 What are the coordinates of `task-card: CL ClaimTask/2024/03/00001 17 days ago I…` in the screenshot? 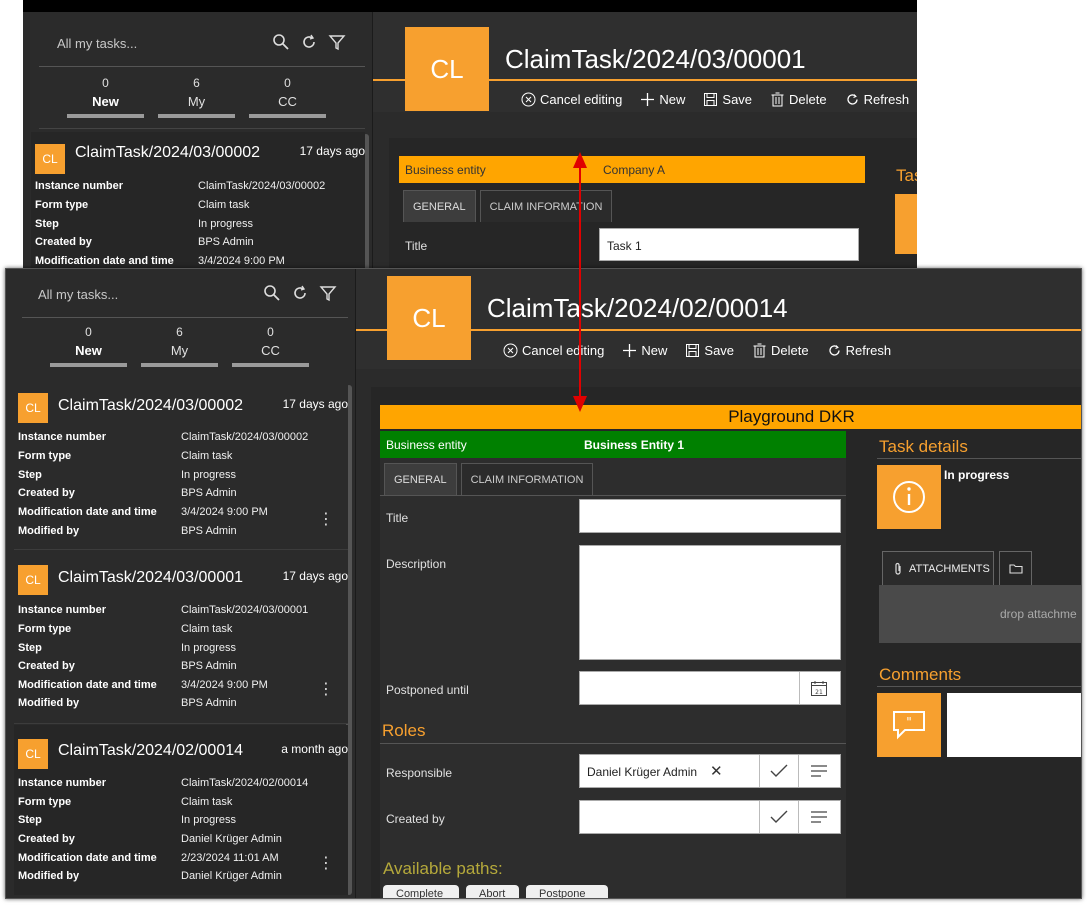 It's located at (181, 637).